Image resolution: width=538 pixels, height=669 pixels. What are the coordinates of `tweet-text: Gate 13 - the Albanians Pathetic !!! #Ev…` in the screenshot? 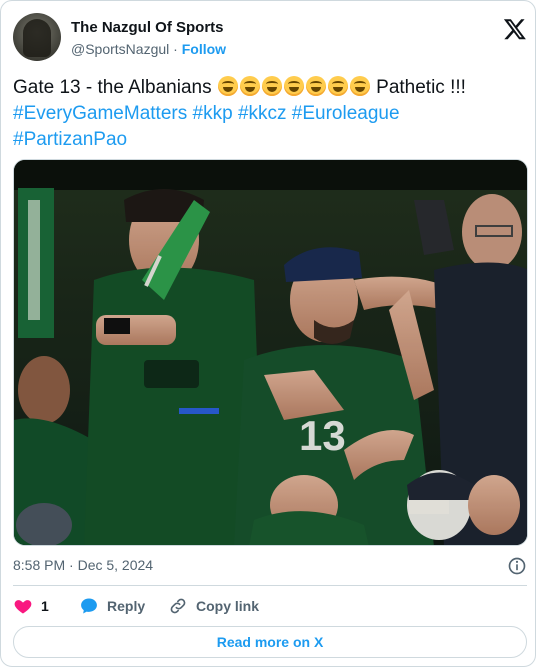 It's located at (269, 114).